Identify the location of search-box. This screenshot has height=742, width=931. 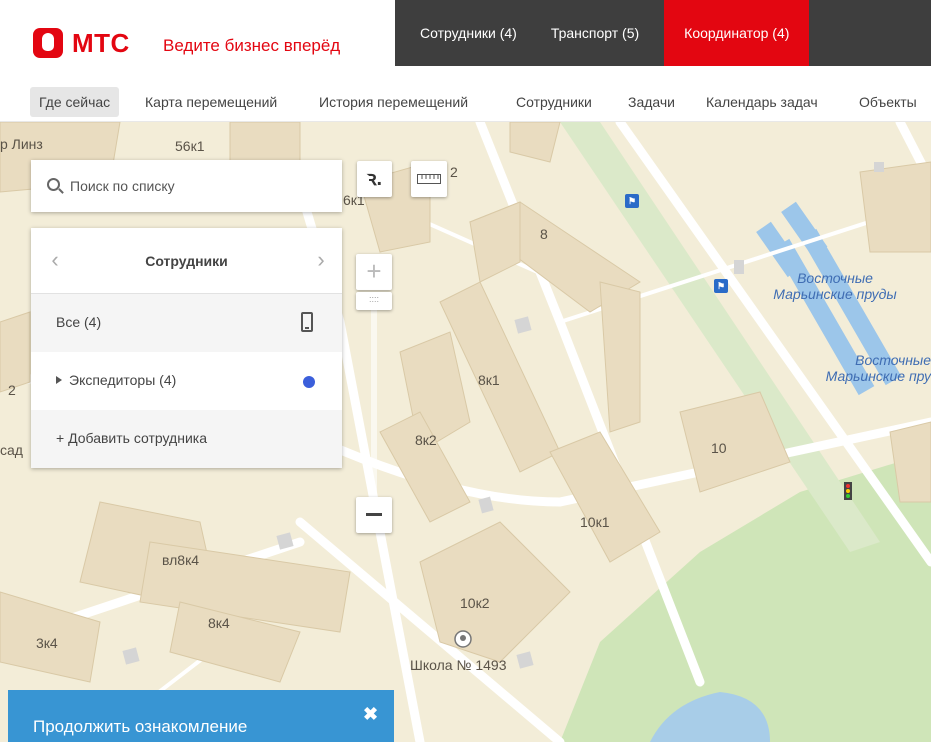
(186, 186).